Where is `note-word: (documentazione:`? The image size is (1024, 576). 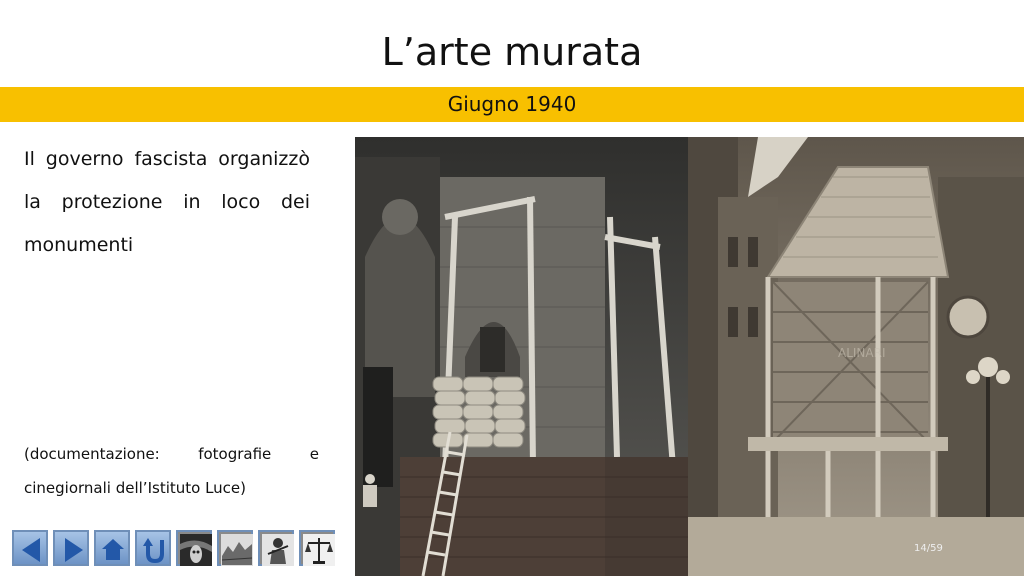
note-word: (documentazione: is located at coordinates (92, 454).